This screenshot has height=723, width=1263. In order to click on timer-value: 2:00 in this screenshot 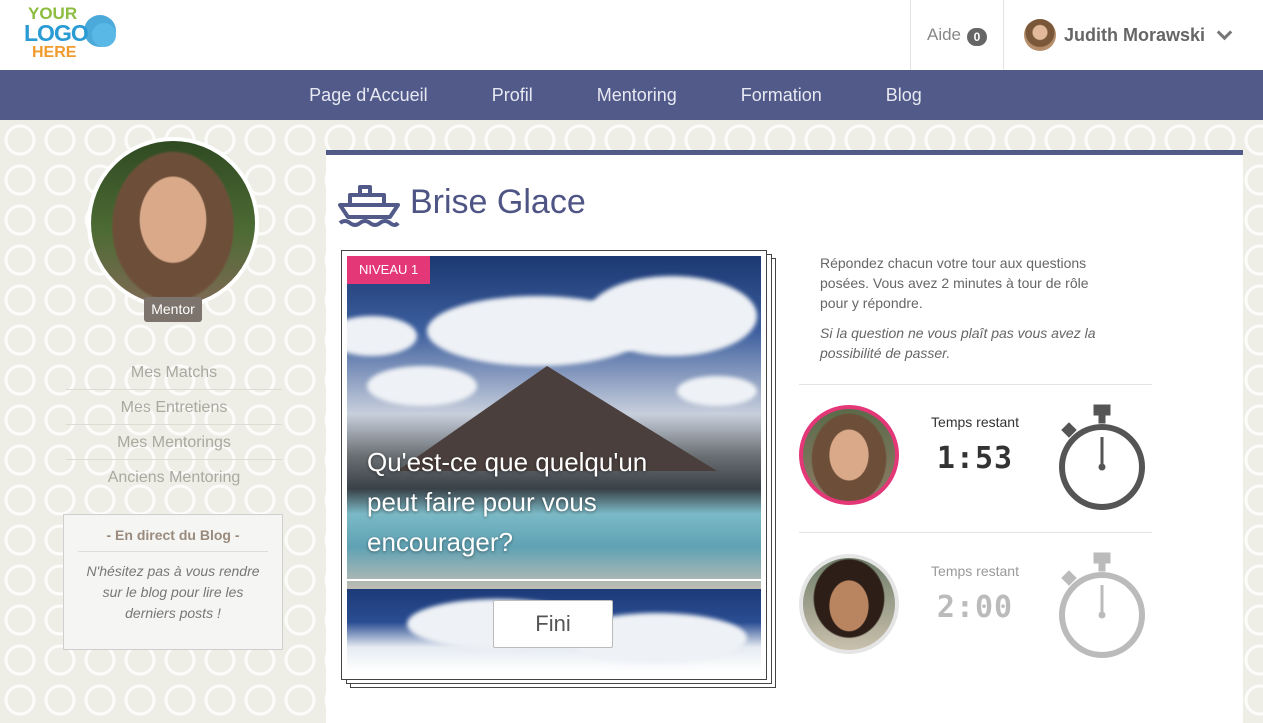, I will do `click(975, 607)`.